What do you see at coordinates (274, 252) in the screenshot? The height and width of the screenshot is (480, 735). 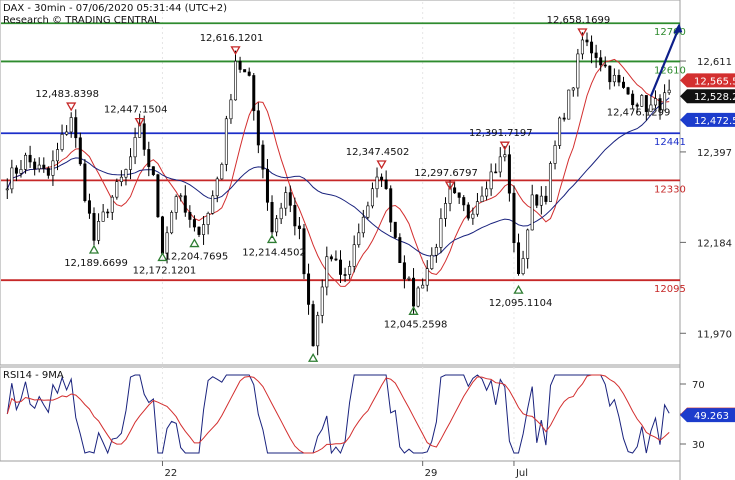 I see `swing-low-label: 12,214.4502` at bounding box center [274, 252].